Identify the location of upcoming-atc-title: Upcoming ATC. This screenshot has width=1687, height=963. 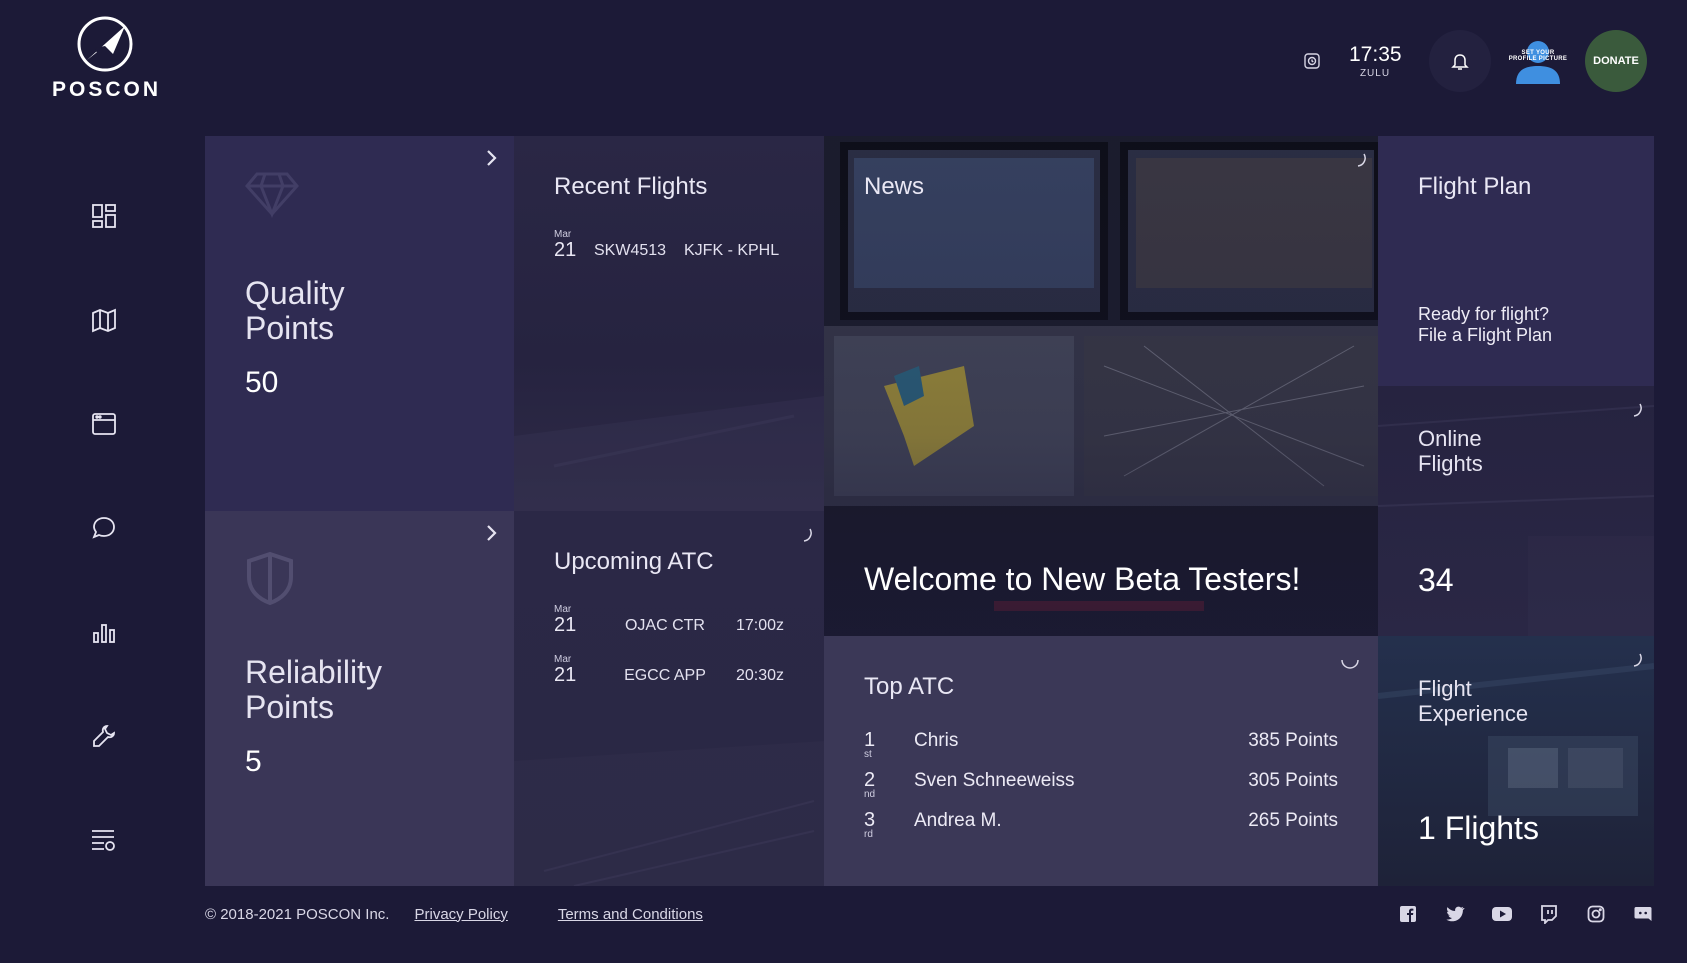
(634, 561).